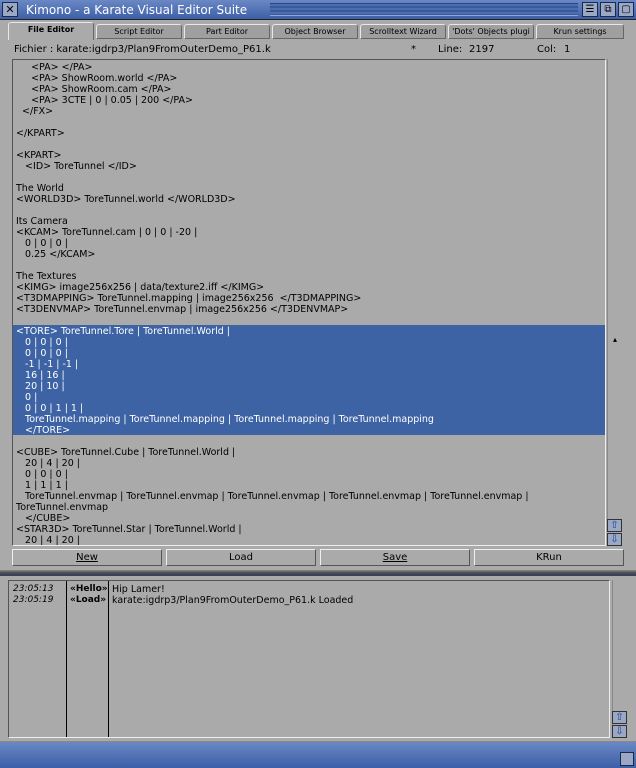  Describe the element at coordinates (620, 644) in the screenshot. I see `log-scroll-marker` at that location.